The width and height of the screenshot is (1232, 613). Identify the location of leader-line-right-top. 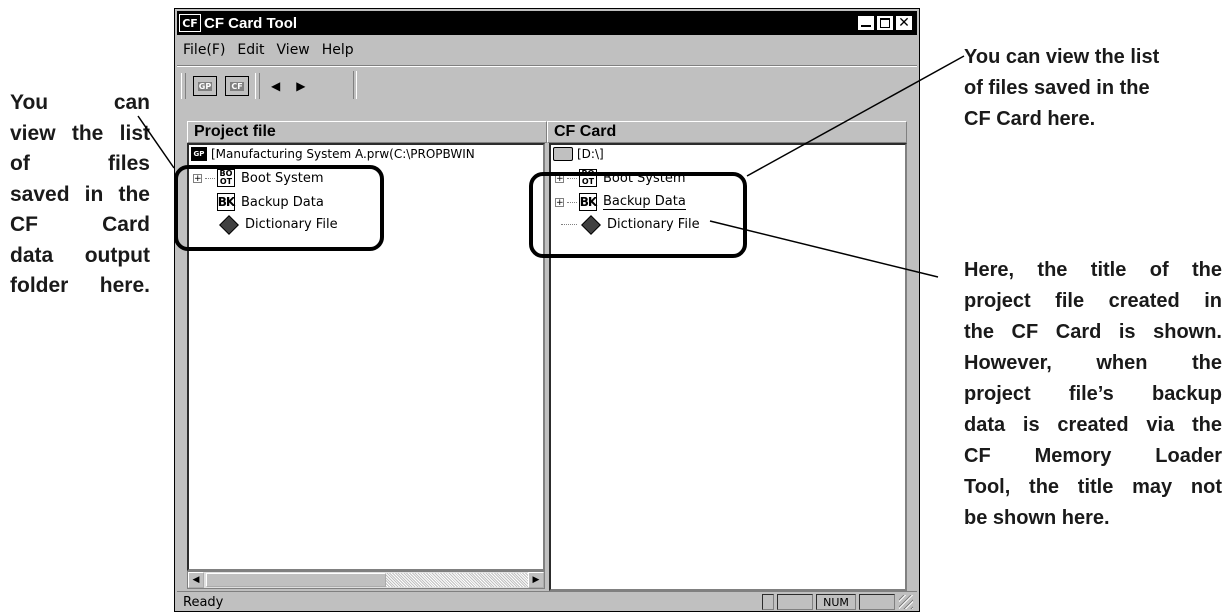
(855, 116).